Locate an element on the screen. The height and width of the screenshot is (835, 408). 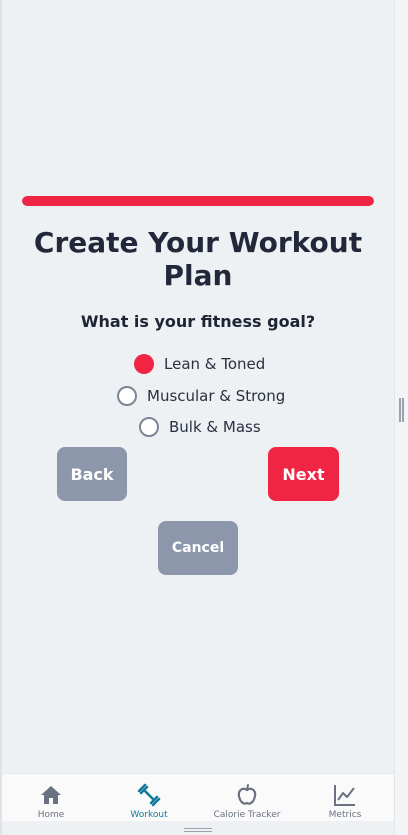
option-bulk-mass: Bulk & Mass is located at coordinates (200, 427).